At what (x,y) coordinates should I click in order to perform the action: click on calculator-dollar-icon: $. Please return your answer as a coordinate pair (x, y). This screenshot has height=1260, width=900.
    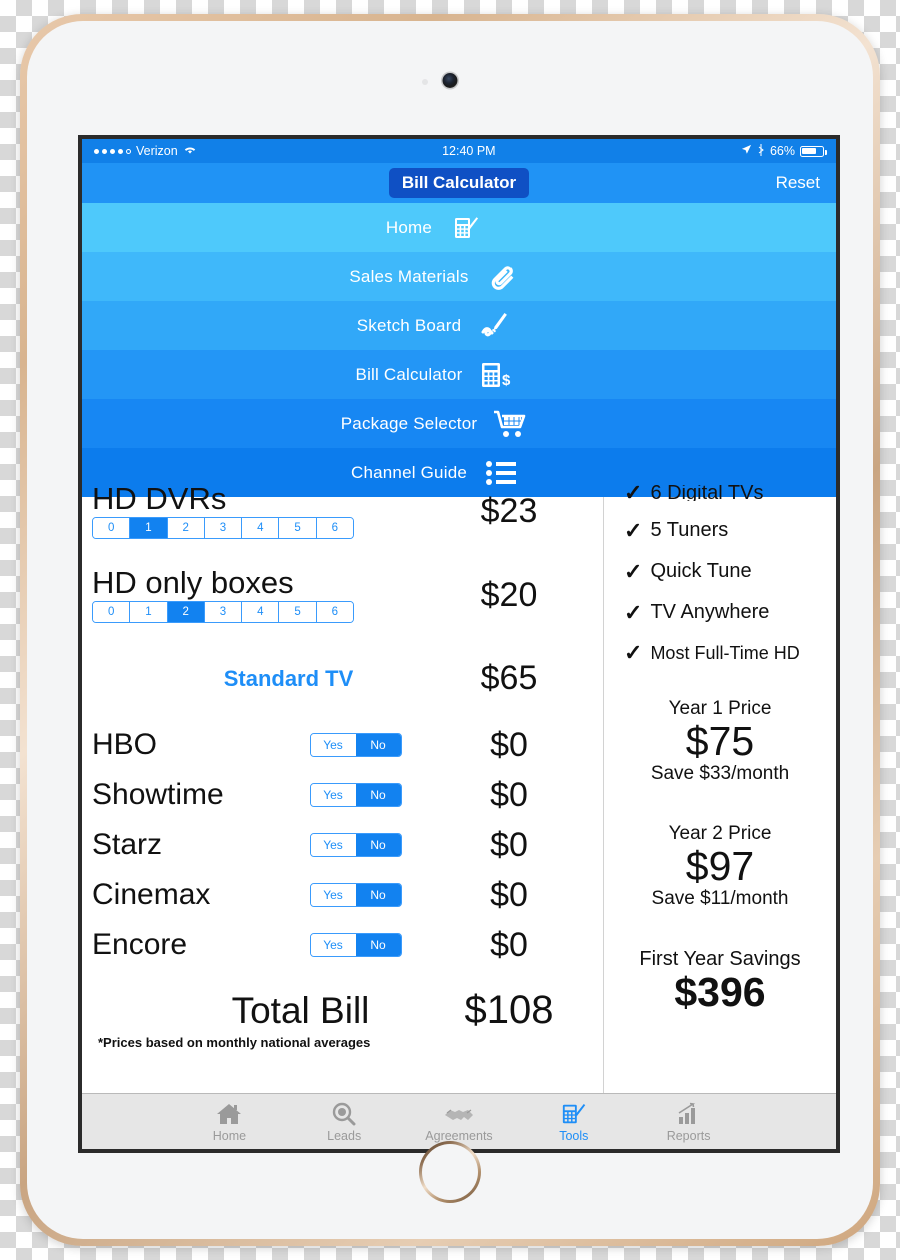
    Looking at the image, I should click on (496, 375).